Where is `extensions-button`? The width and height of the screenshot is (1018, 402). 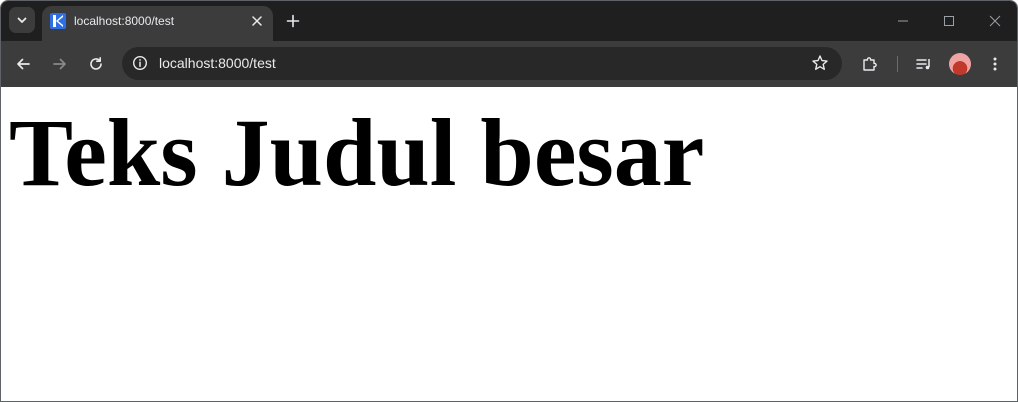
extensions-button is located at coordinates (870, 64).